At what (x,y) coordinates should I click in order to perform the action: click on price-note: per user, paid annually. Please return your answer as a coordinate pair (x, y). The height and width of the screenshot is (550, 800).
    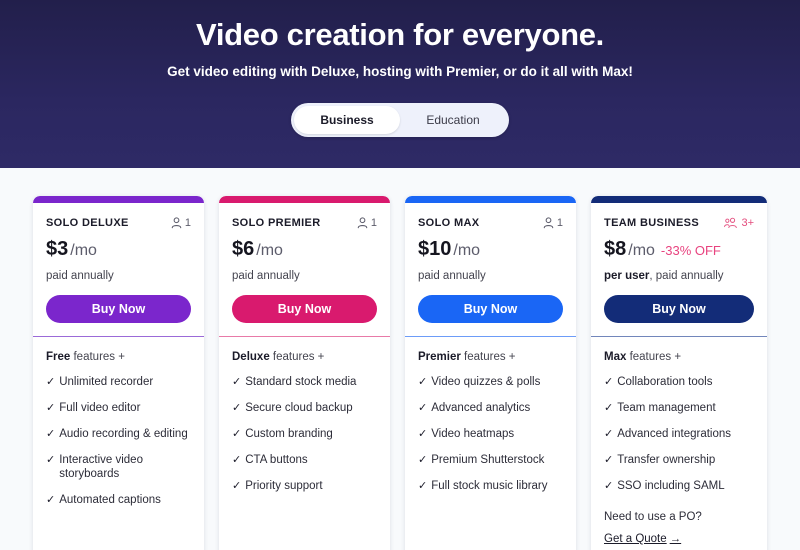
    Looking at the image, I should click on (679, 276).